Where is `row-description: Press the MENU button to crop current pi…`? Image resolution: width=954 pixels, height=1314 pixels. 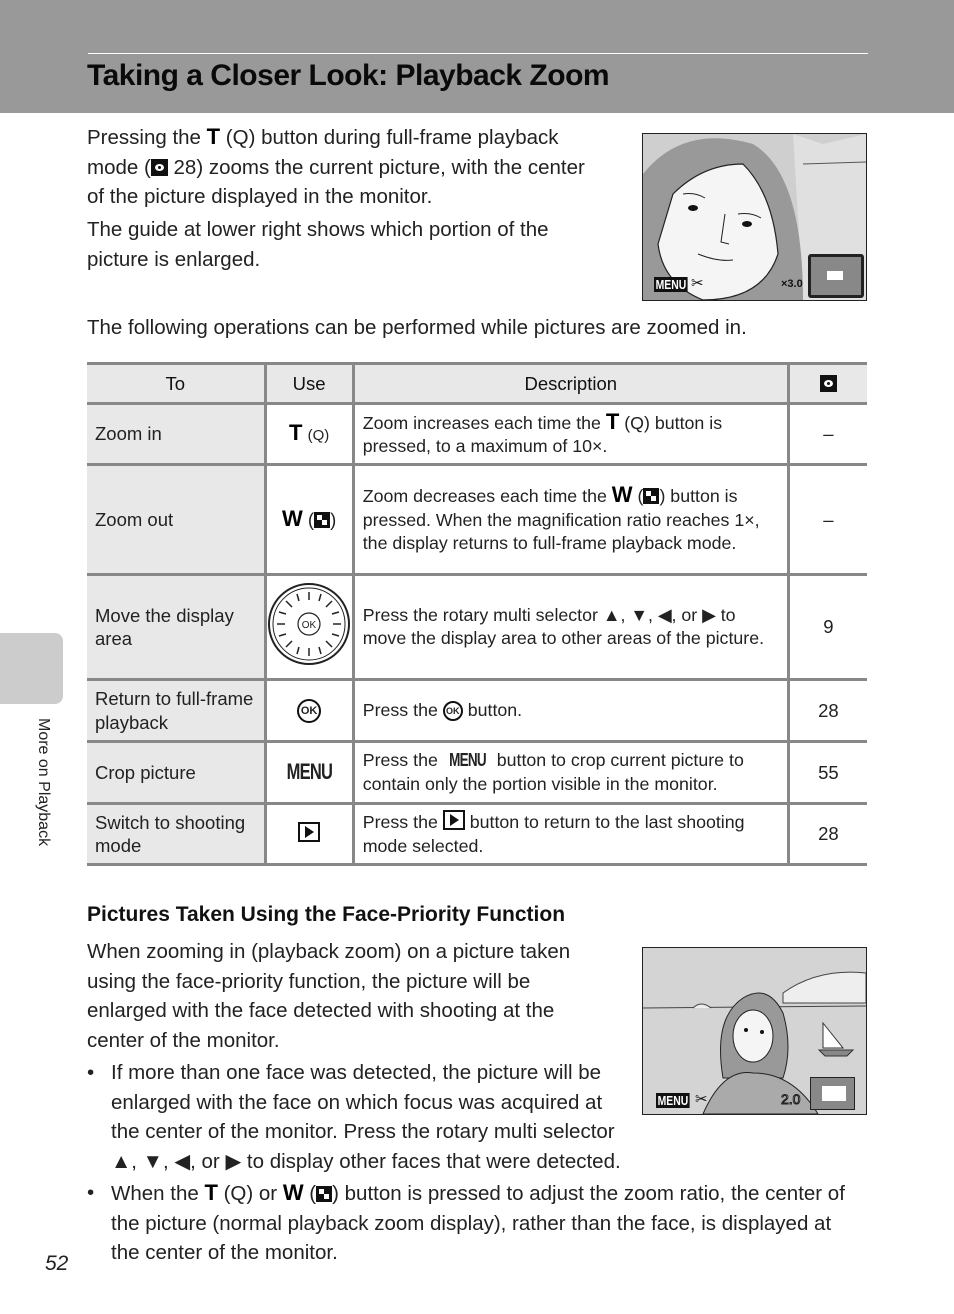
row-description: Press the MENU button to crop current pi… is located at coordinates (570, 773).